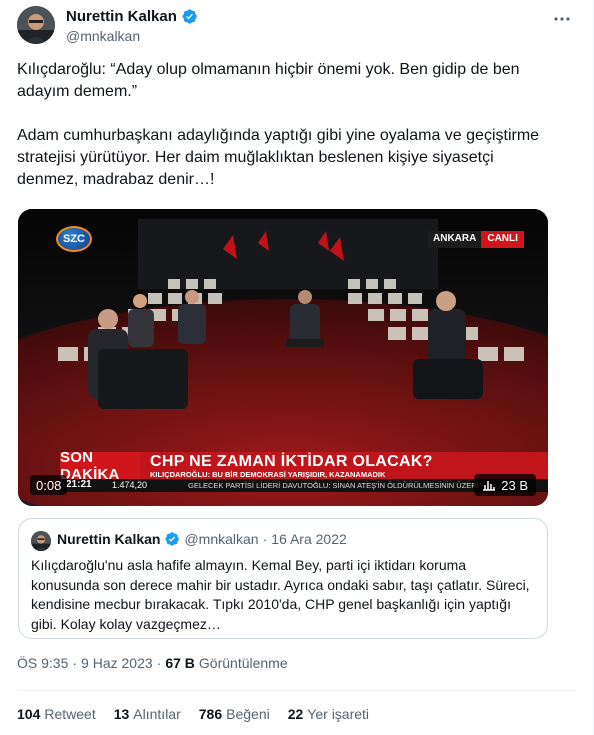 The width and height of the screenshot is (594, 735). I want to click on video-views-badge: 23 B, so click(505, 485).